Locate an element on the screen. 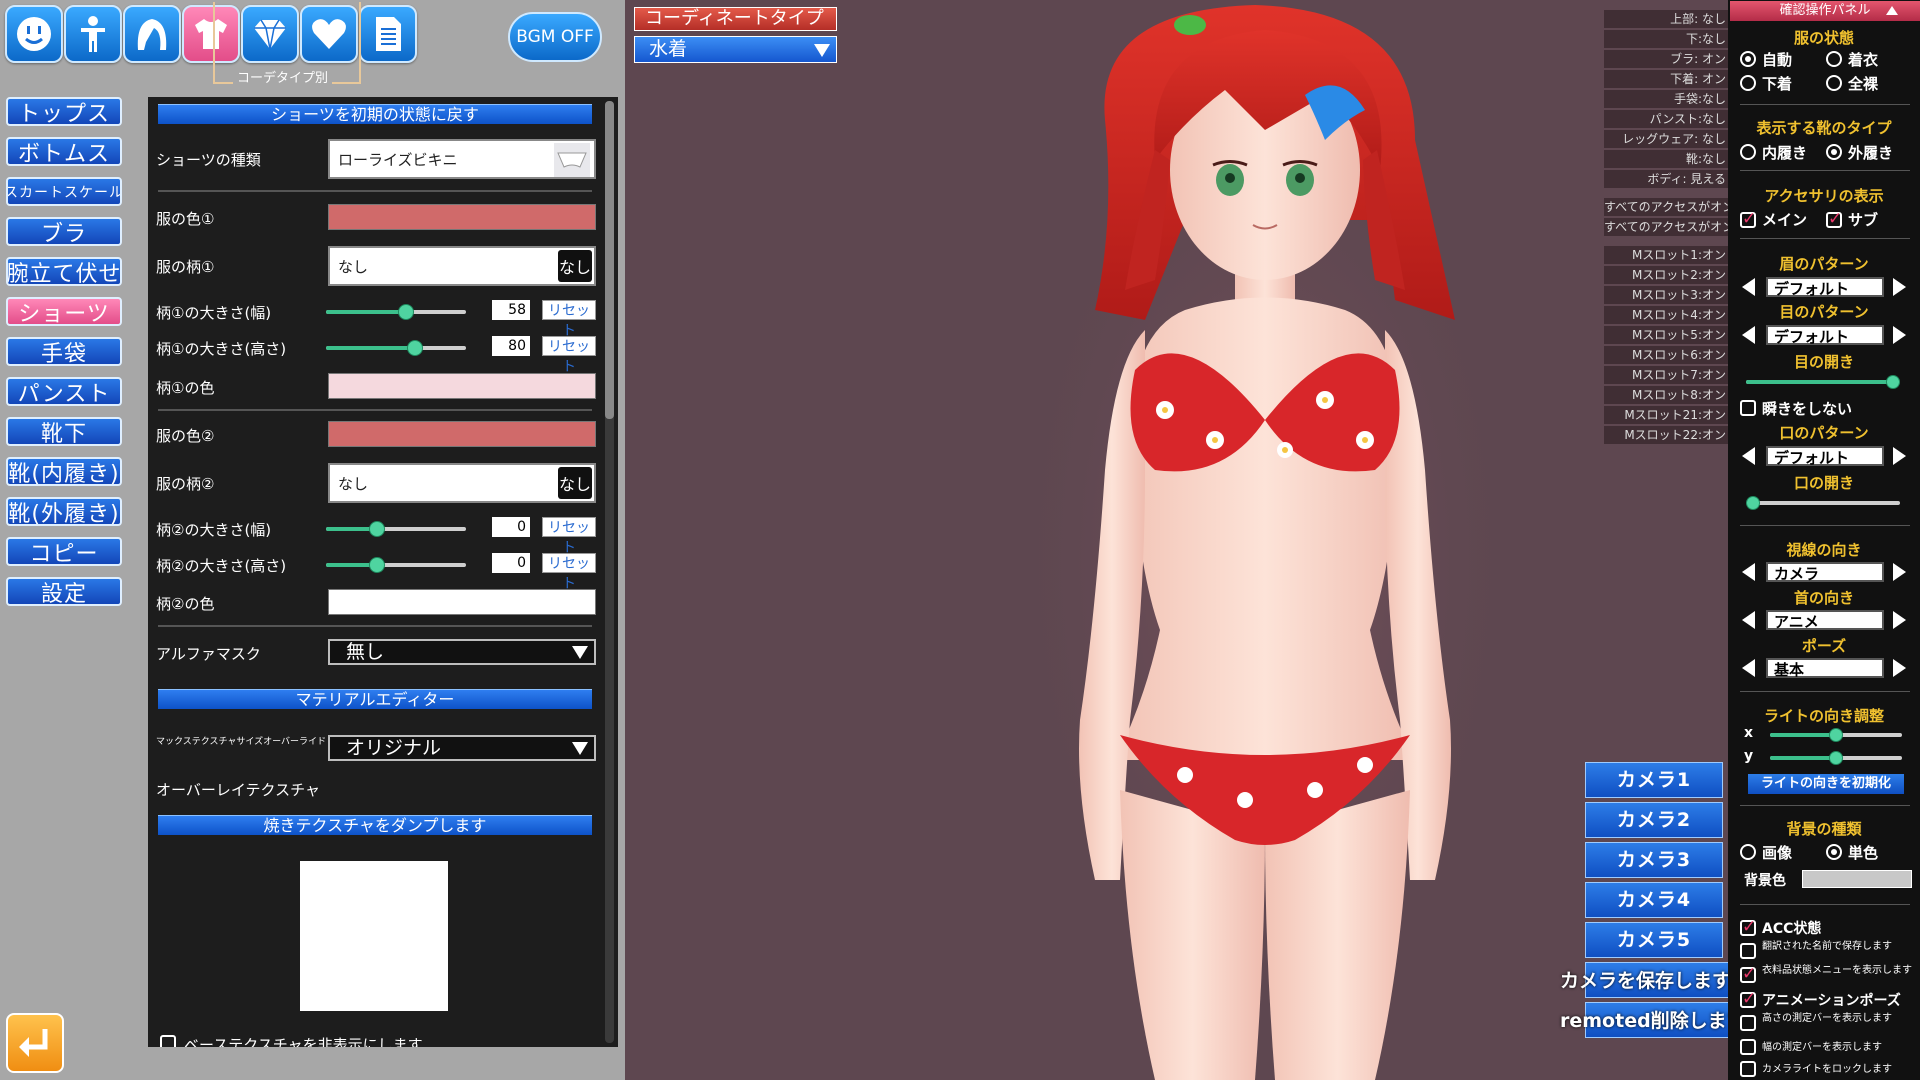 Image resolution: width=1920 pixels, height=1080 pixels. back-button is located at coordinates (35, 1043).